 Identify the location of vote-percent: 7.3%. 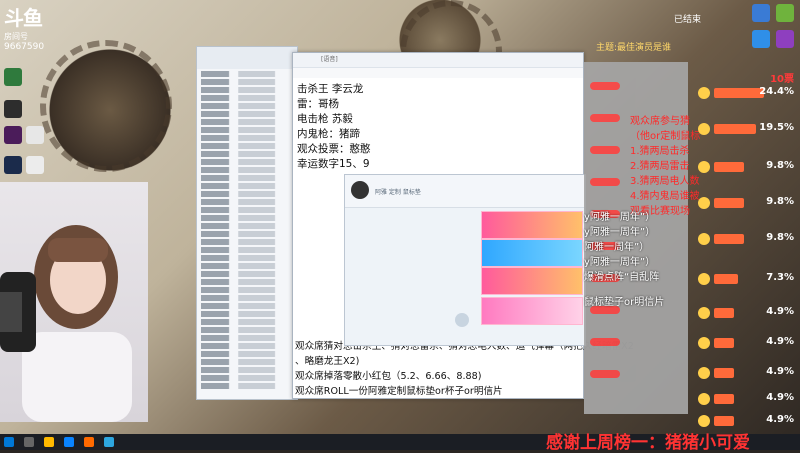
(780, 277).